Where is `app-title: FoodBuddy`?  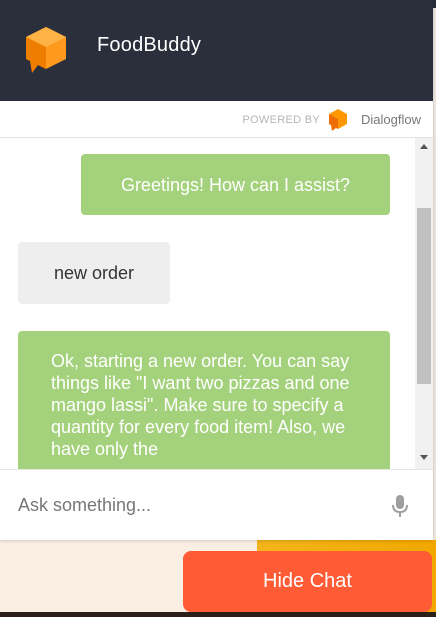
app-title: FoodBuddy is located at coordinates (149, 45).